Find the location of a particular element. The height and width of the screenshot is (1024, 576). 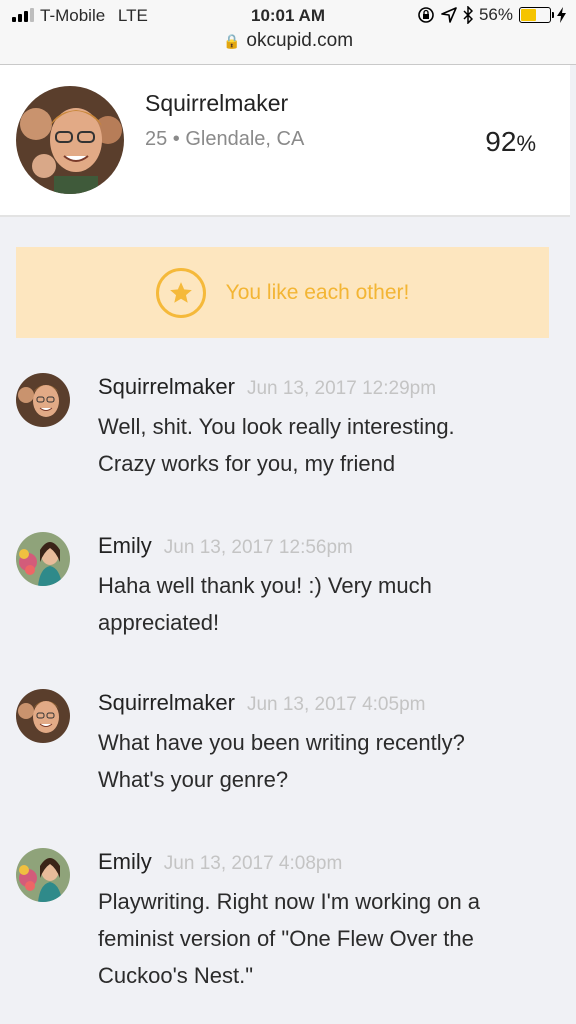

message-line: What have you been writing recently? is located at coordinates (281, 742).